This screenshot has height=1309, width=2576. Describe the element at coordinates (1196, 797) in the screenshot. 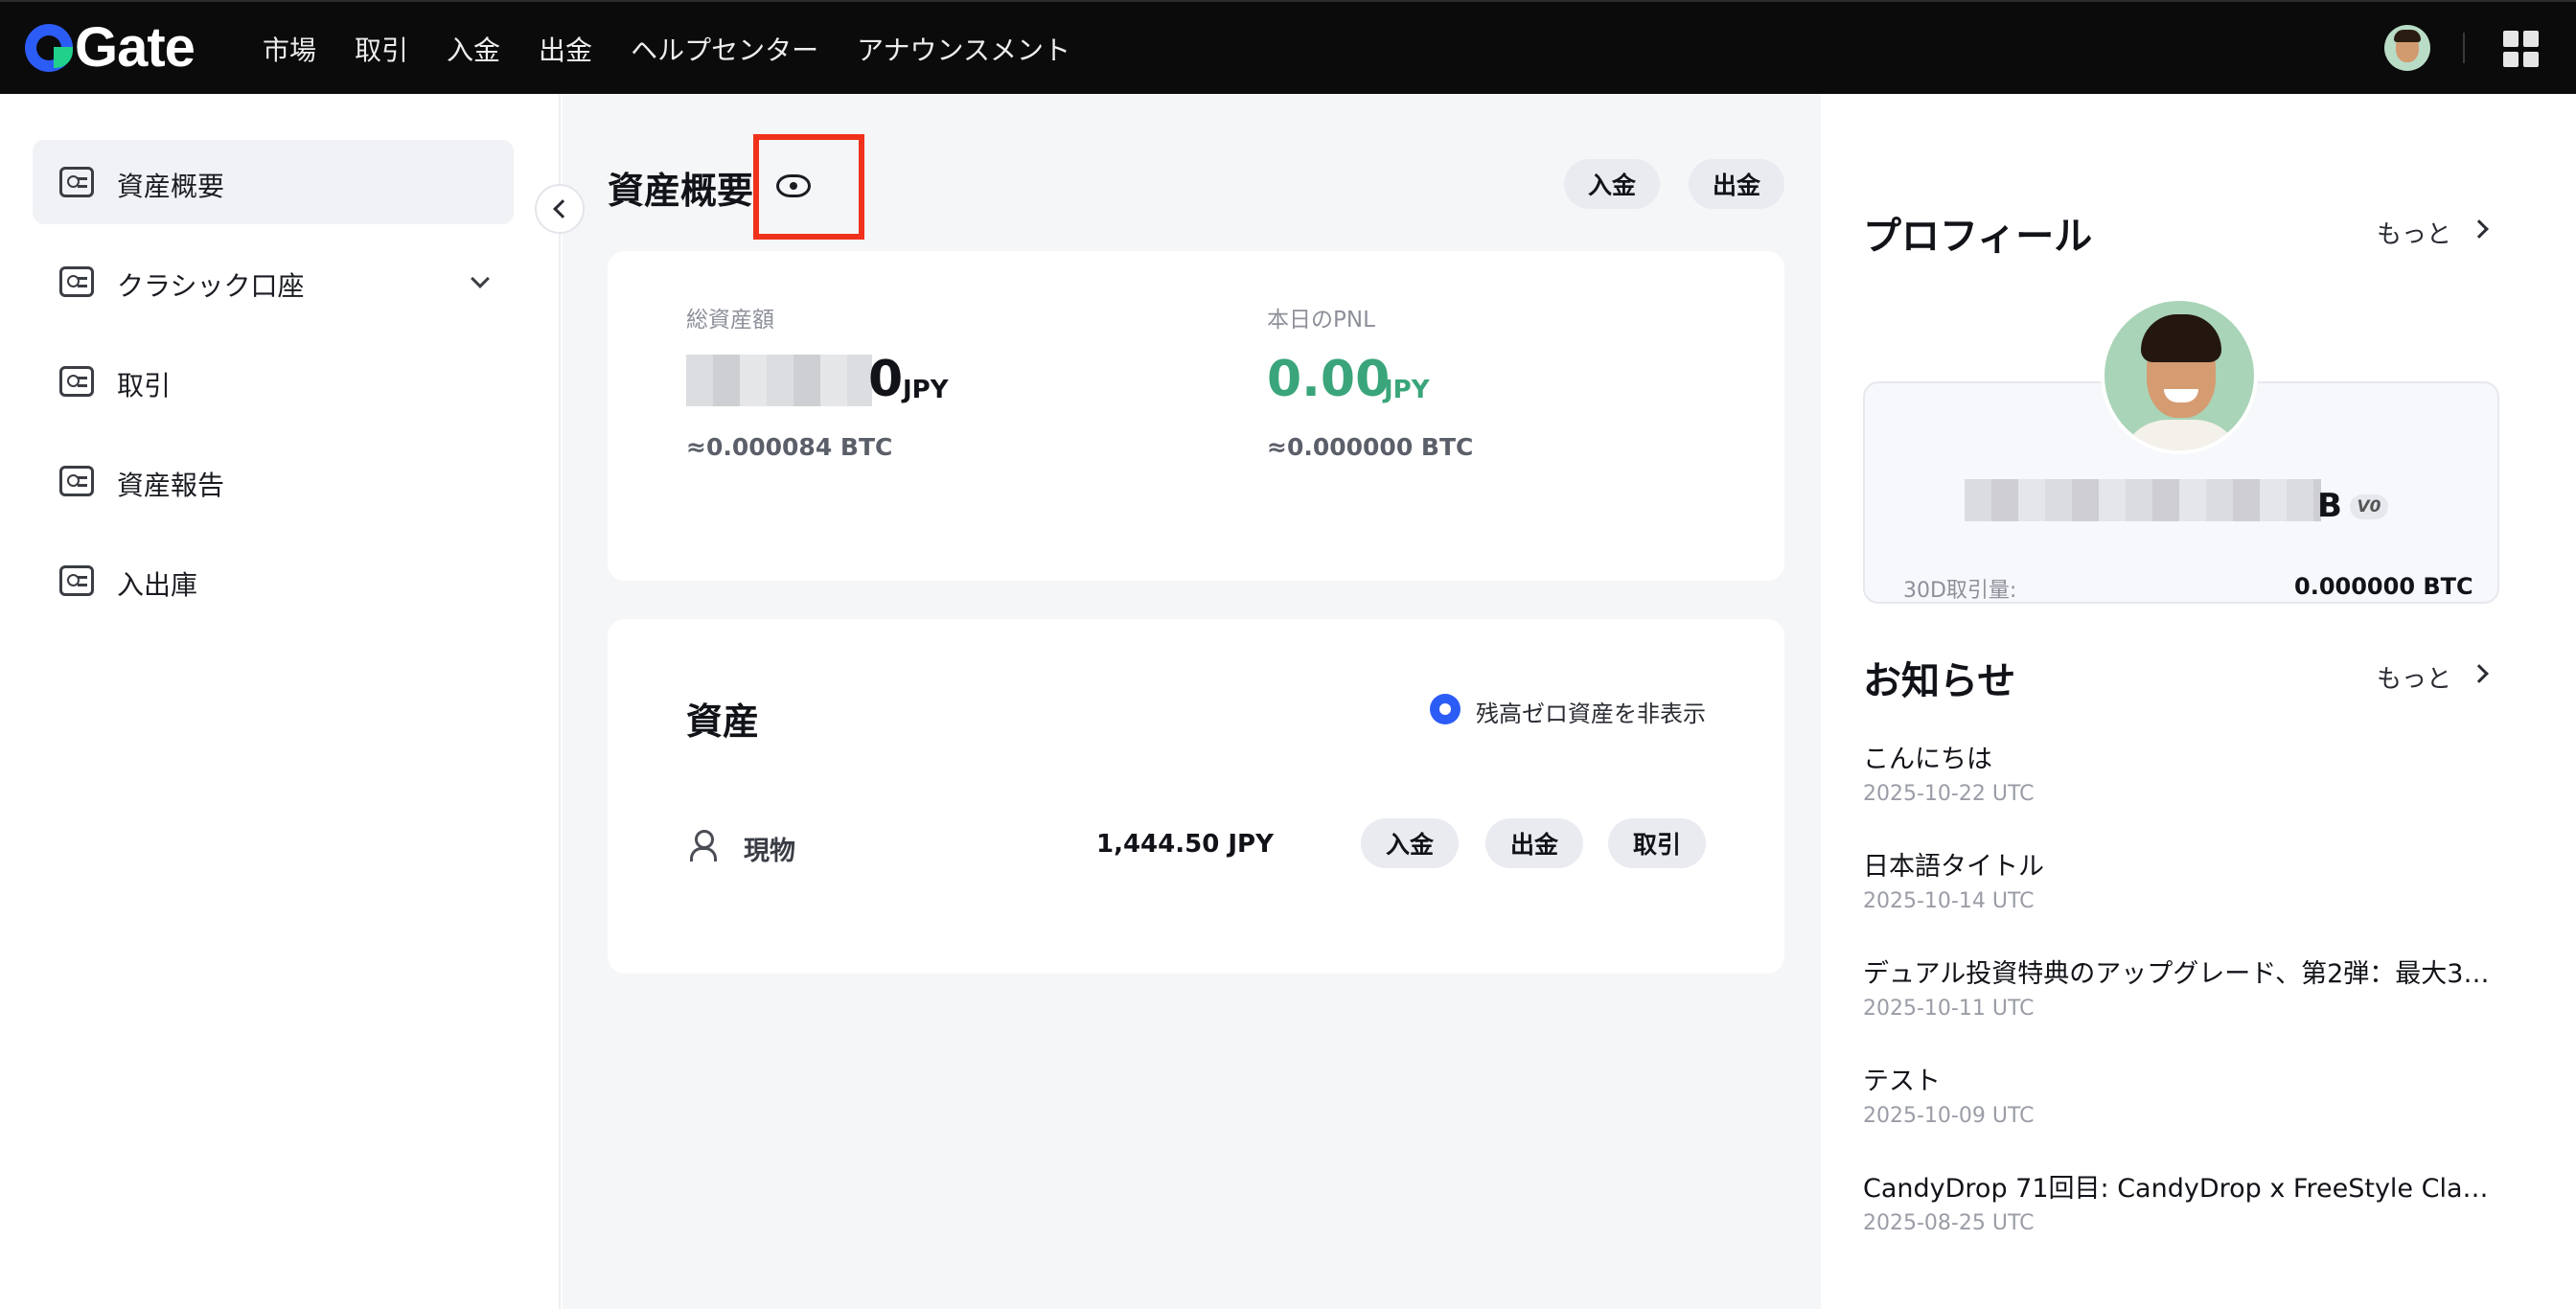

I see `assets-card` at that location.